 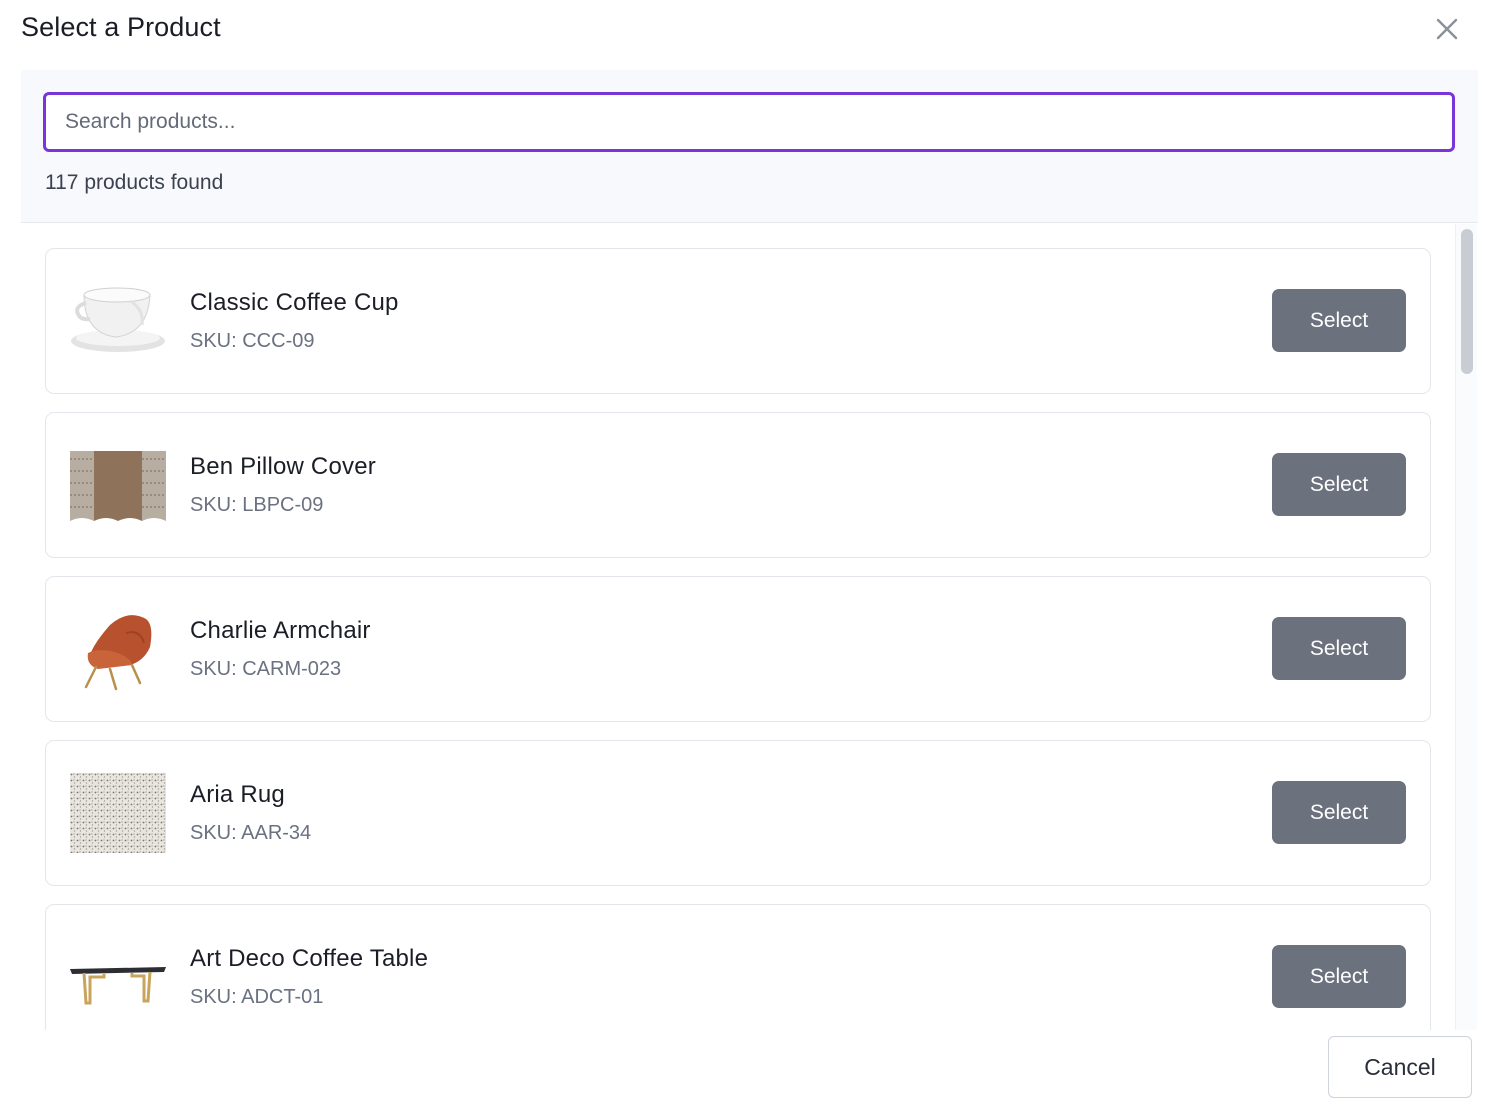 What do you see at coordinates (266, 669) in the screenshot?
I see `product-sku: SKU: CARM-023` at bounding box center [266, 669].